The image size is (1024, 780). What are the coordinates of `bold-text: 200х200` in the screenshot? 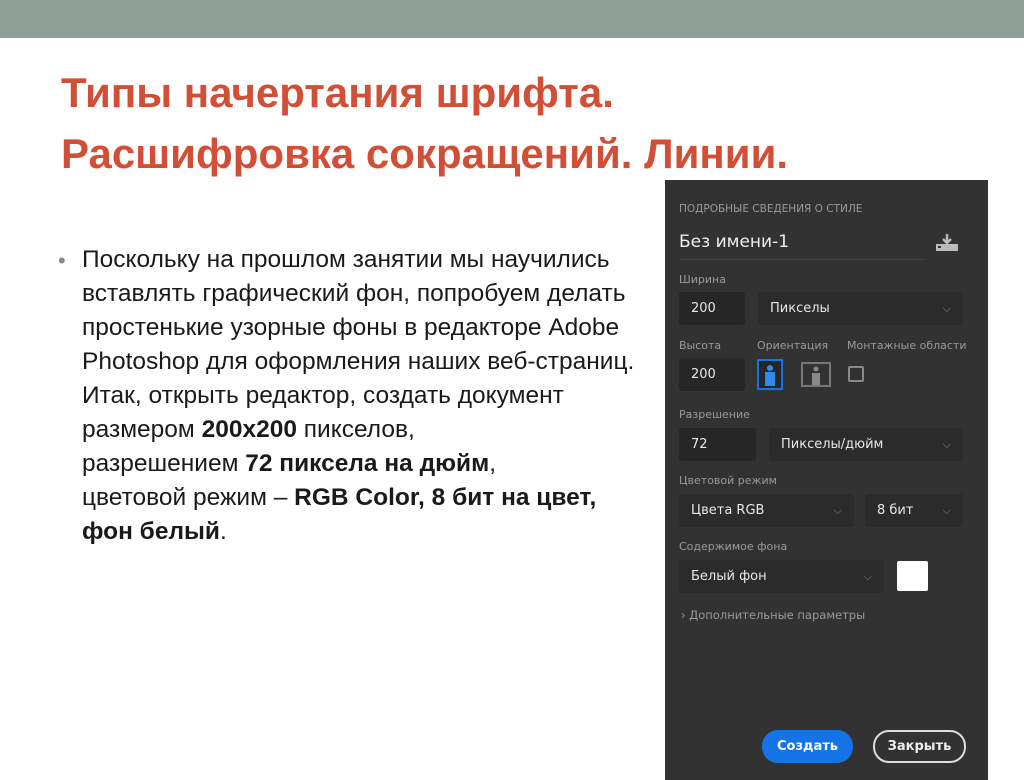 It's located at (249, 429).